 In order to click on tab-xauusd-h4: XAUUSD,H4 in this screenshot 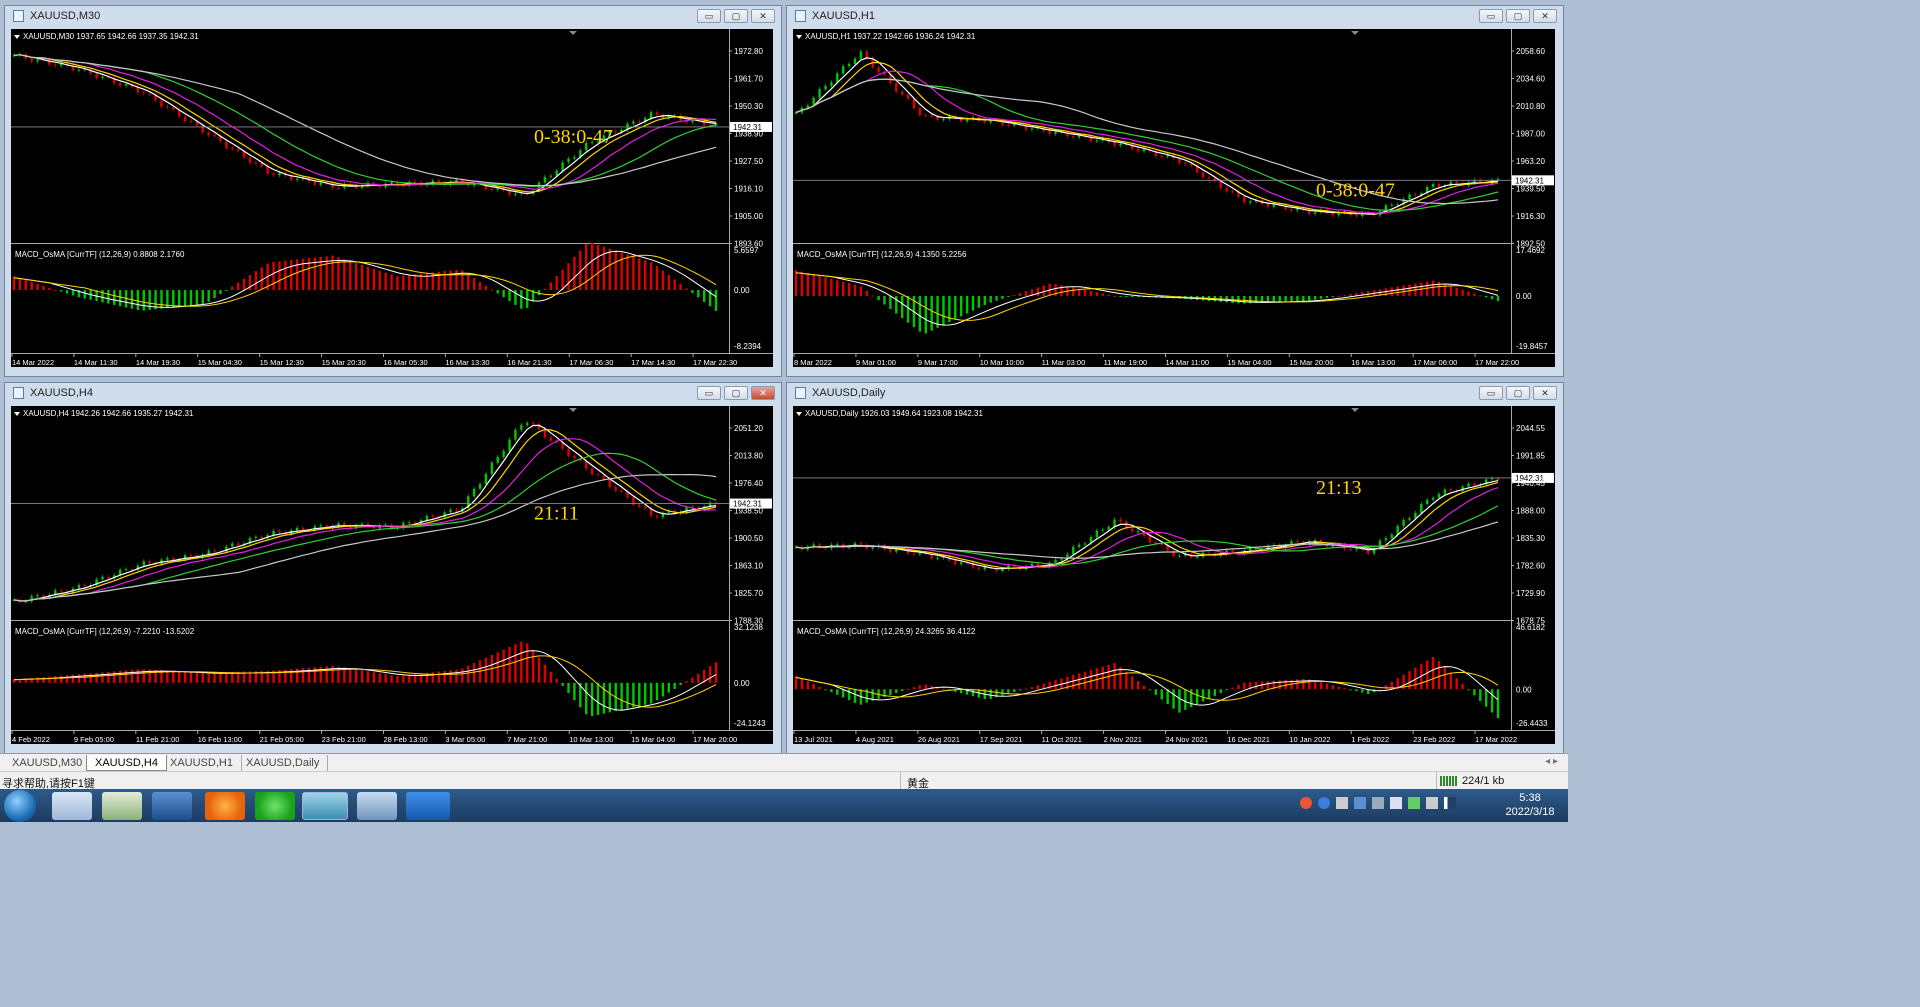, I will do `click(126, 763)`.